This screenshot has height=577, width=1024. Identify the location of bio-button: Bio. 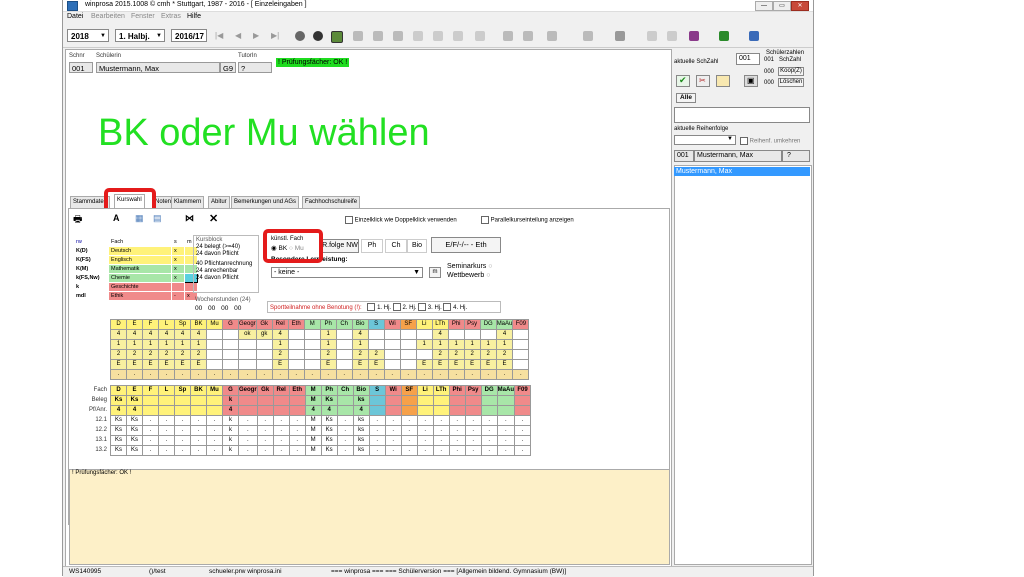
(417, 246).